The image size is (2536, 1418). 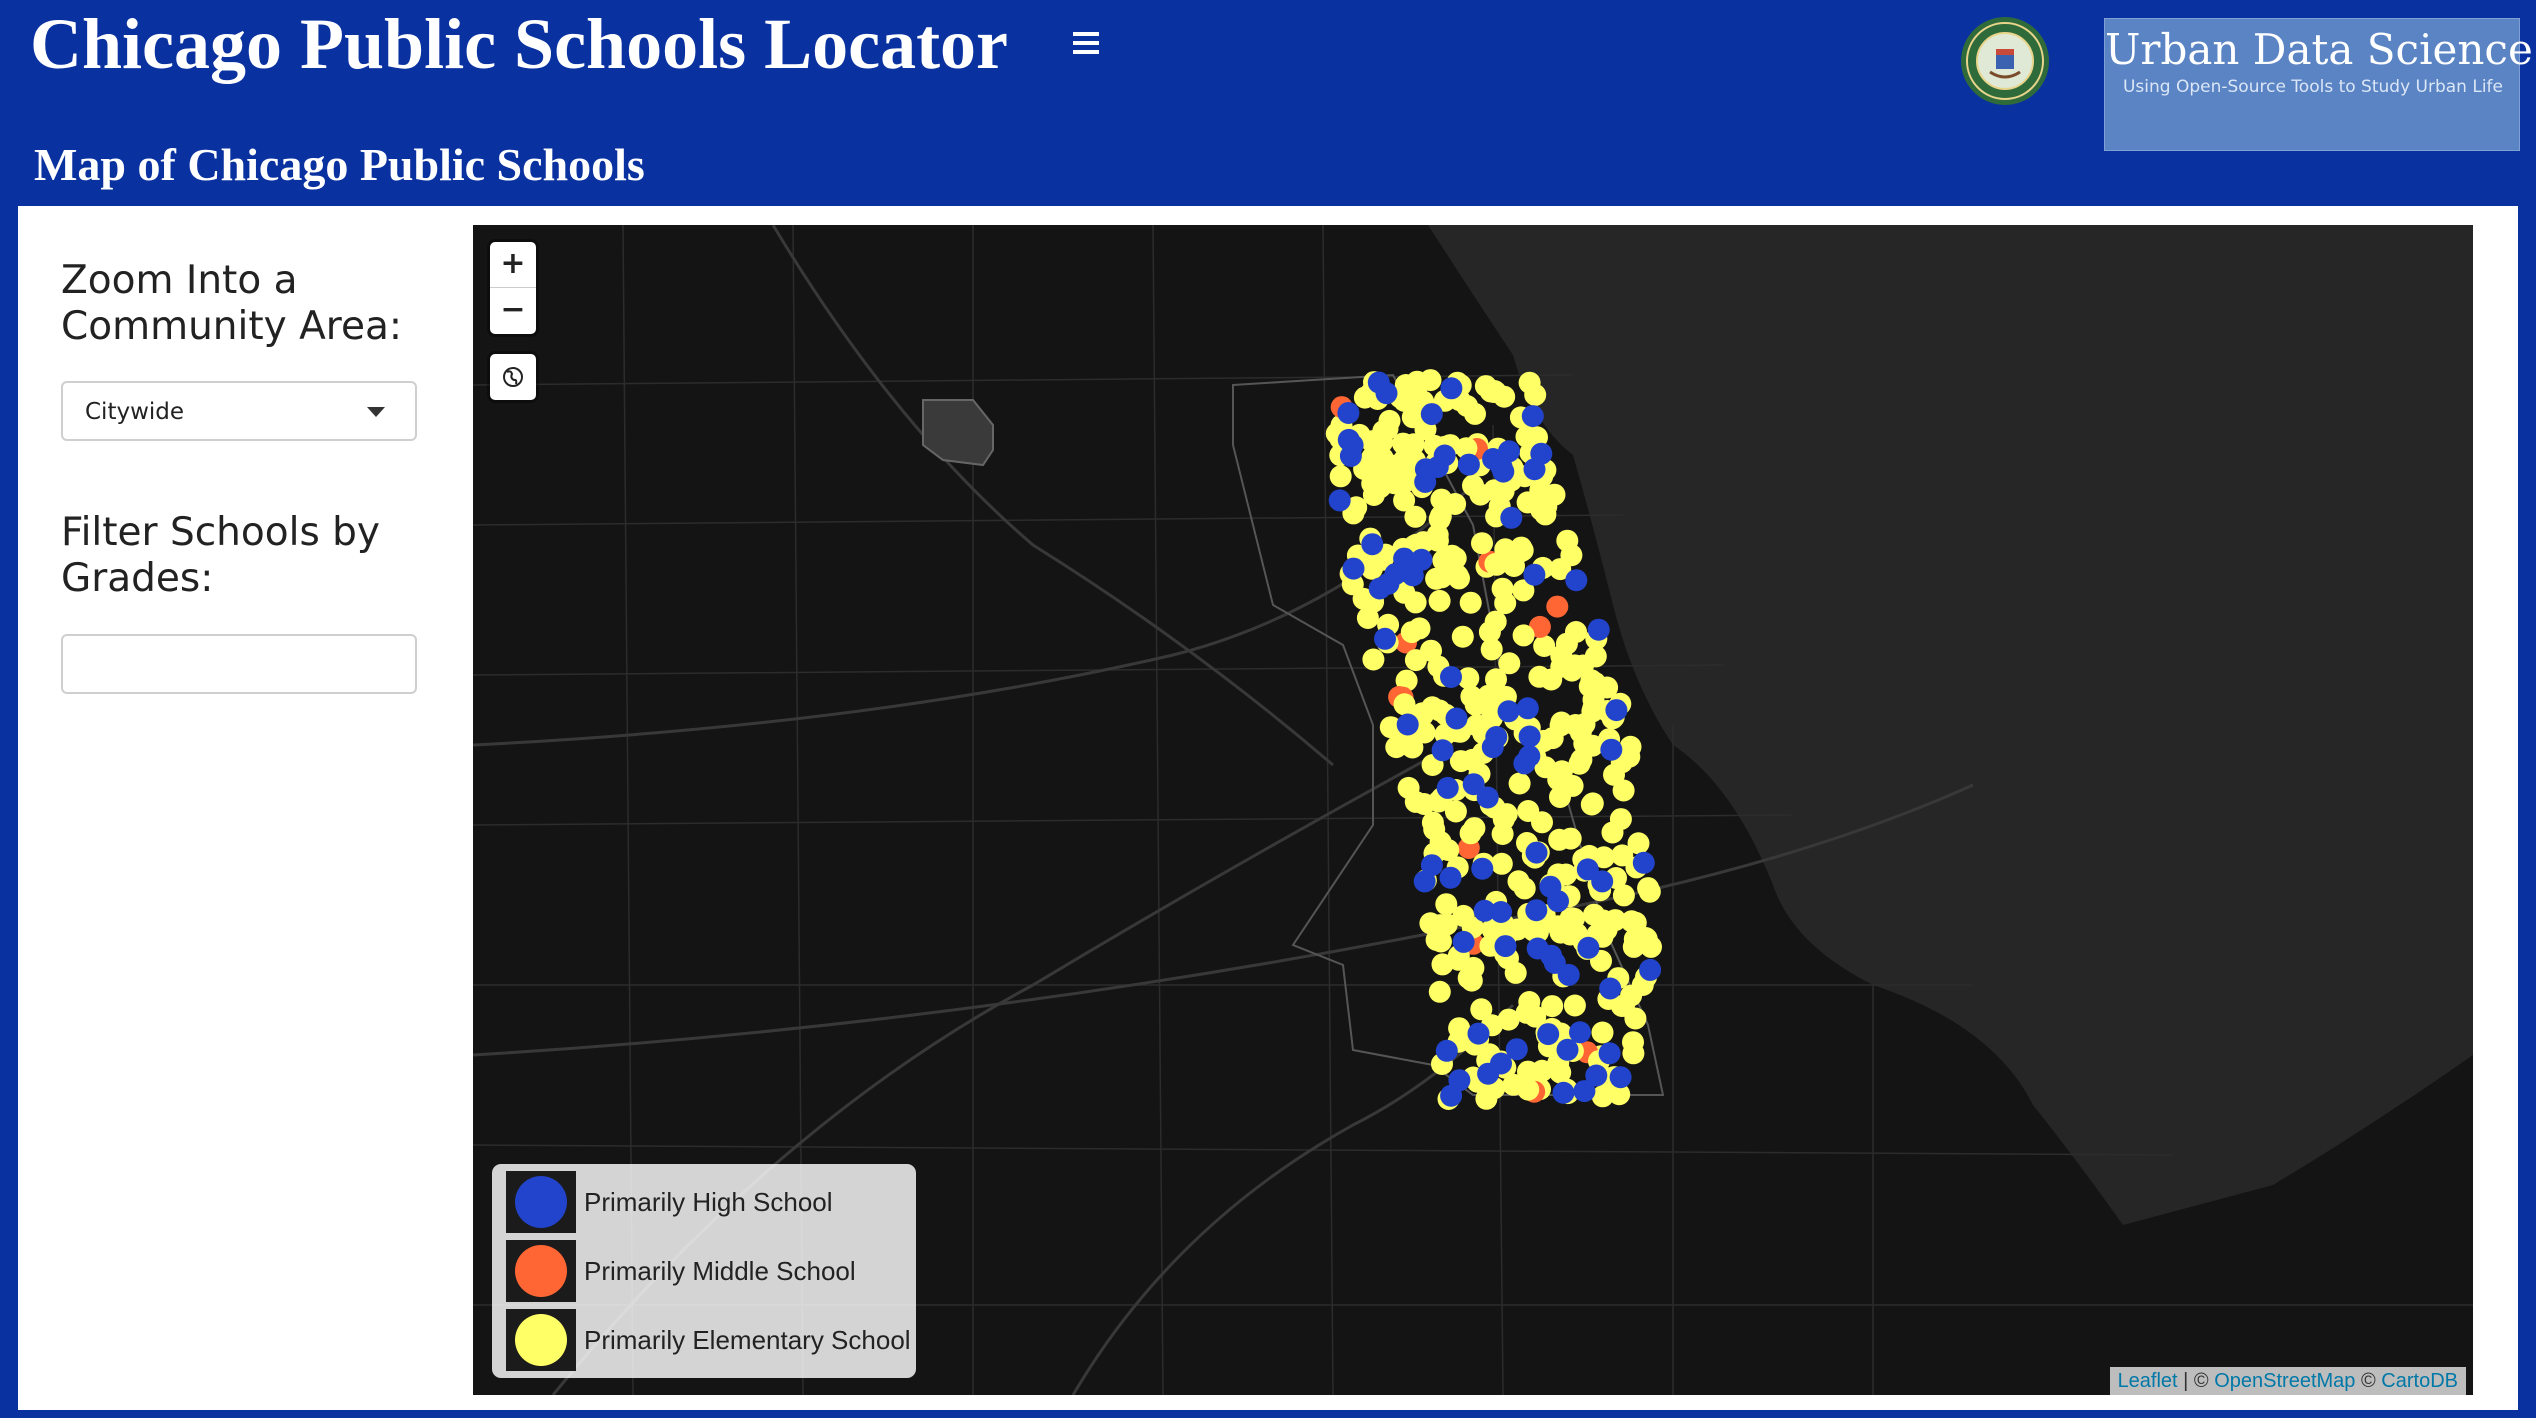 What do you see at coordinates (2148, 1381) in the screenshot?
I see `leaflet-link: Leaflet` at bounding box center [2148, 1381].